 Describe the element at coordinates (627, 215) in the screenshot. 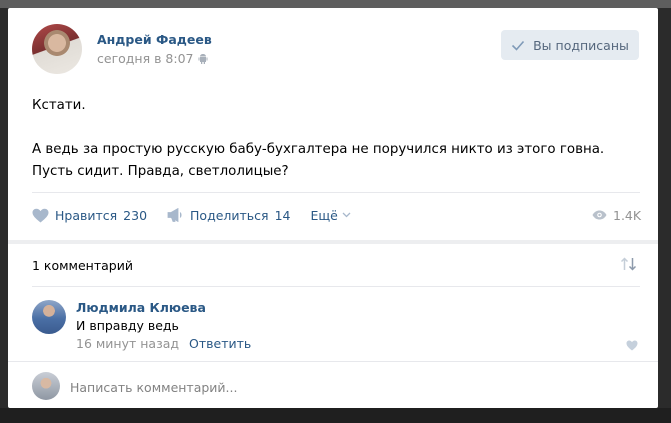

I see `views-count: 1.4K` at that location.